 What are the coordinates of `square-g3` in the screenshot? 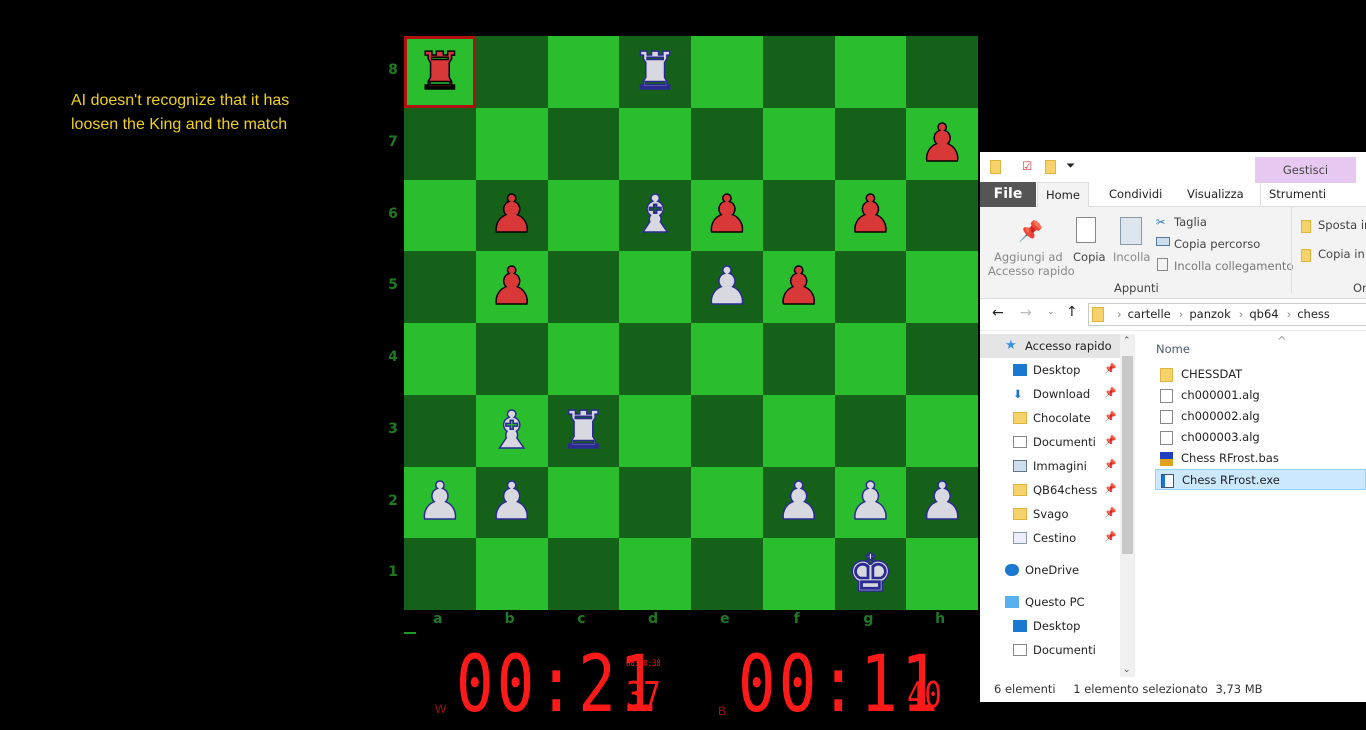 It's located at (870, 430).